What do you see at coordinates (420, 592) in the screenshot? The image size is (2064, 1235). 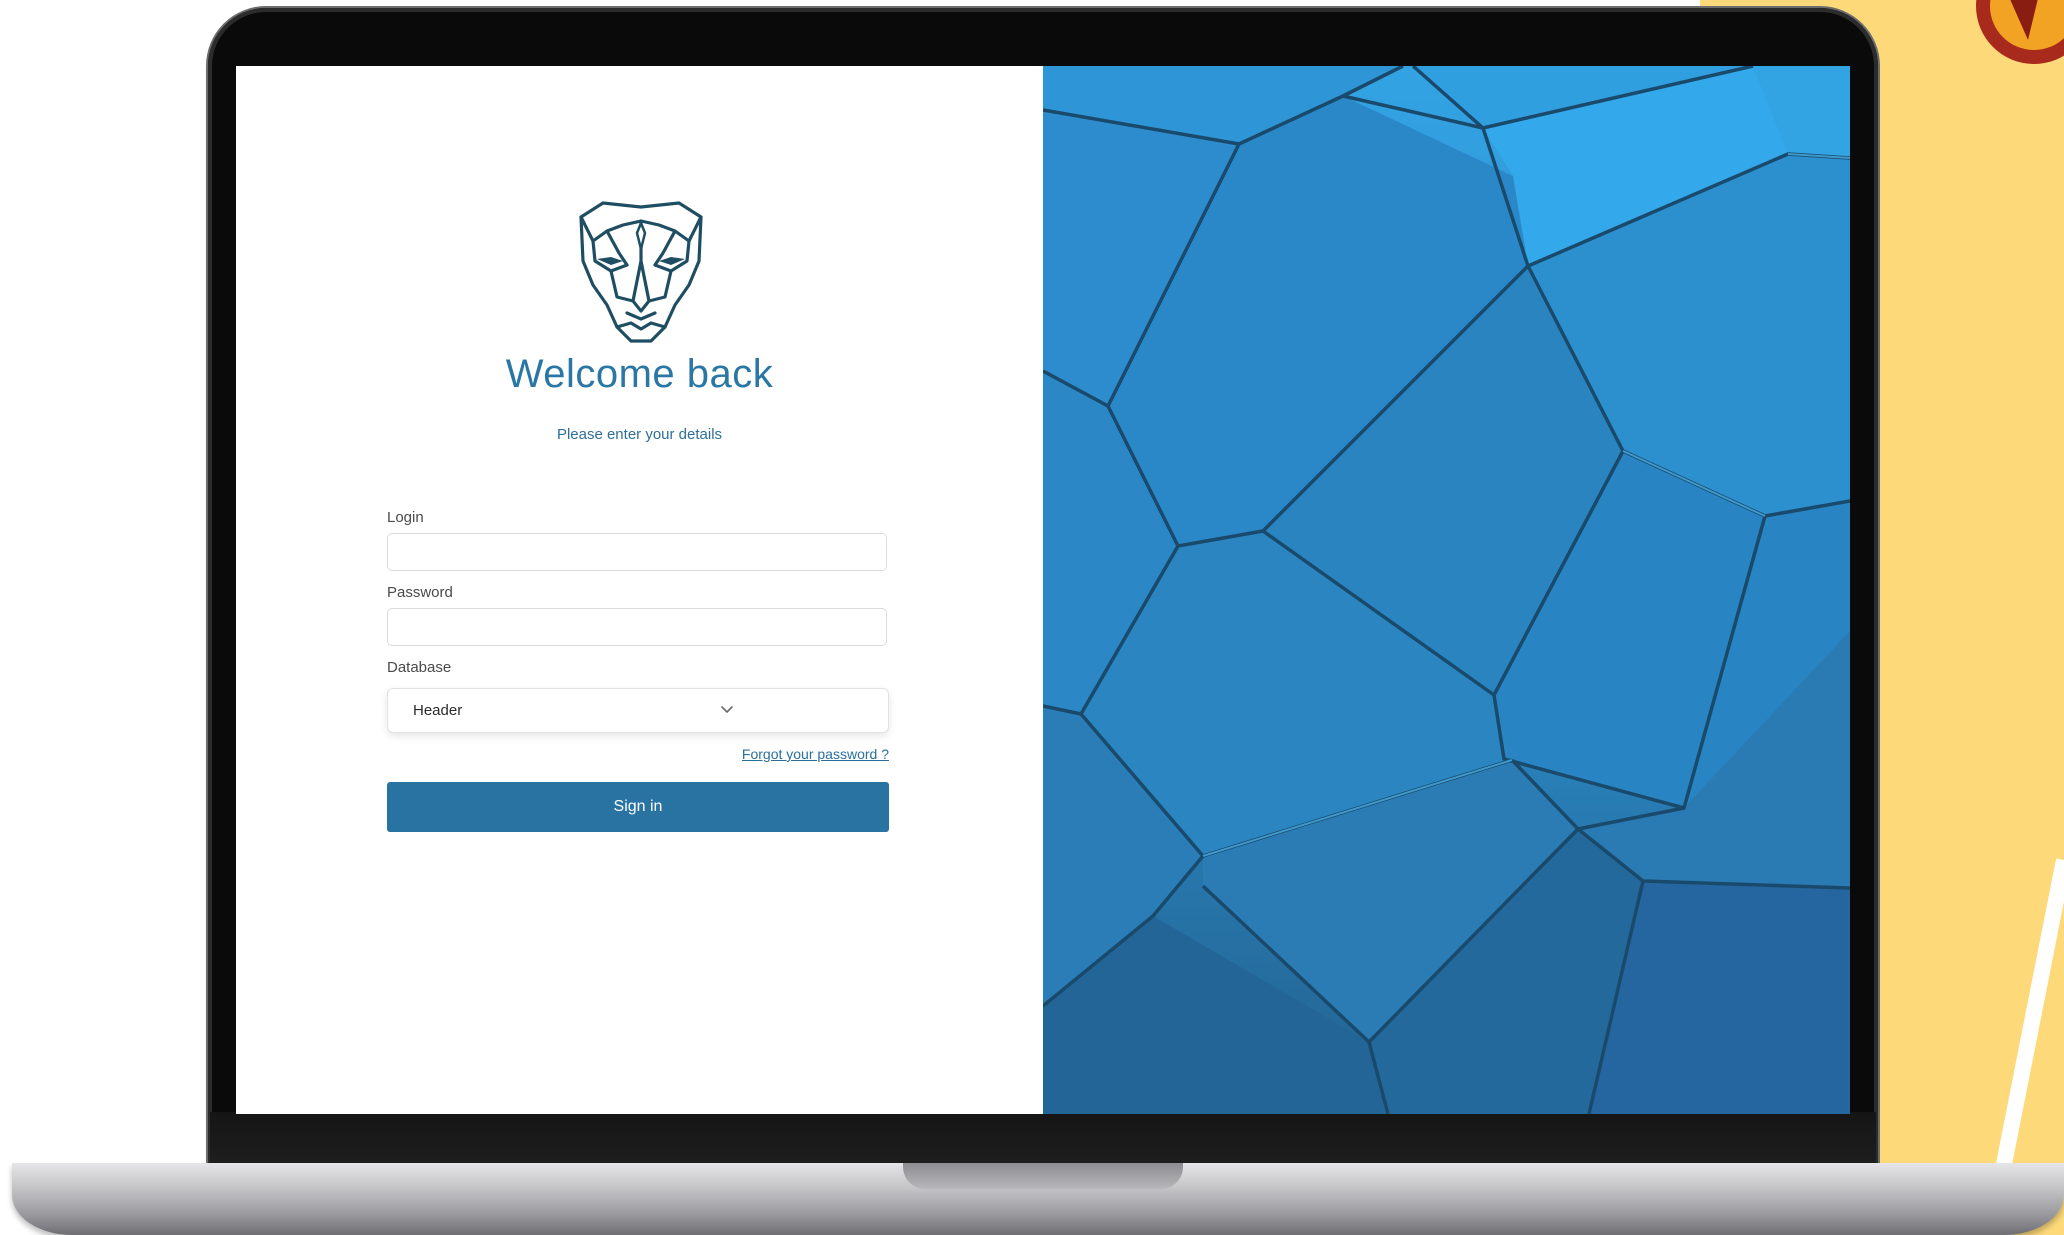 I see `password-label: Password` at bounding box center [420, 592].